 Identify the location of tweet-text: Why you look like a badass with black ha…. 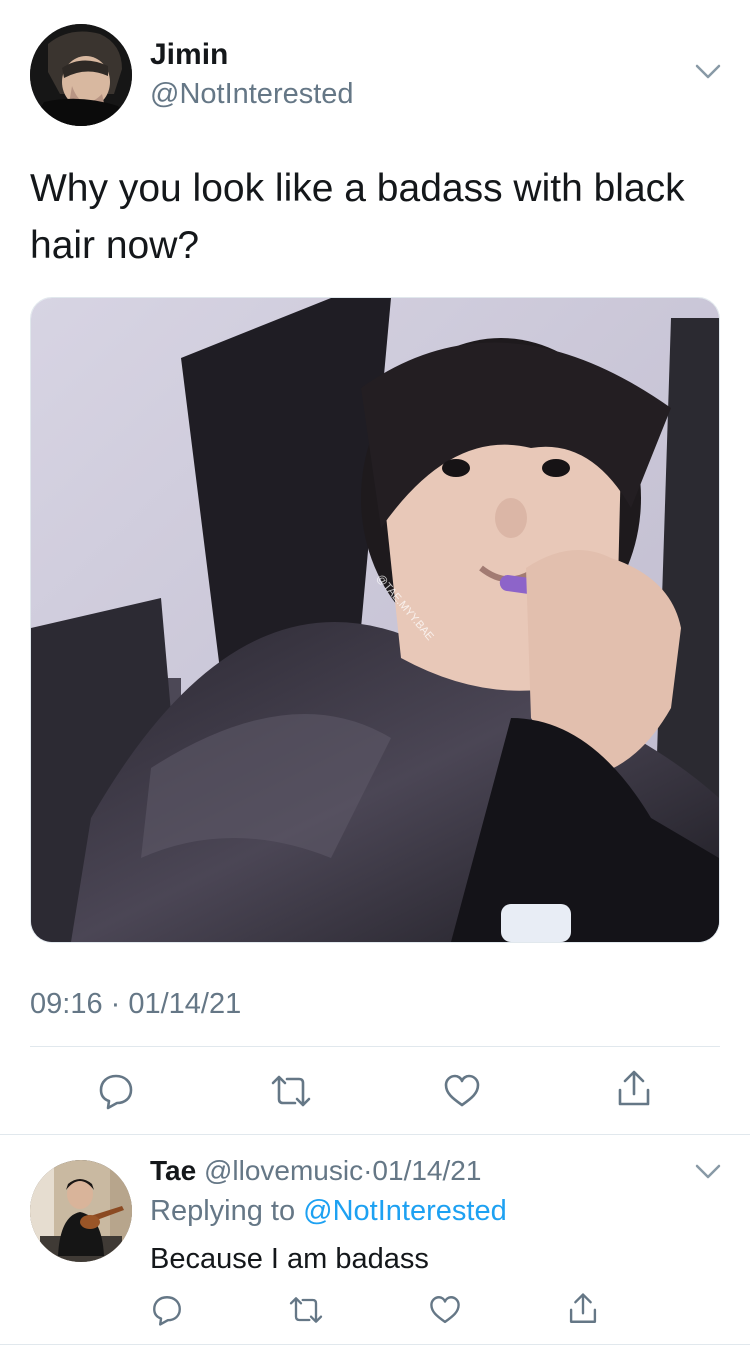
(357, 217).